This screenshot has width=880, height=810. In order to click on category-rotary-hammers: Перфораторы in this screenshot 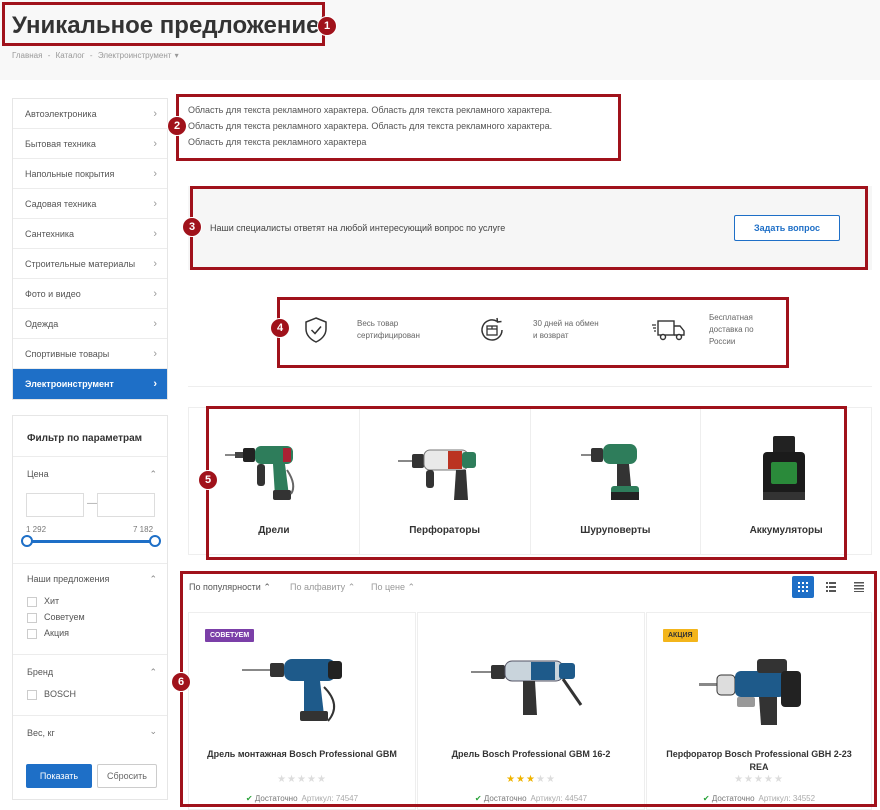, I will do `click(445, 481)`.